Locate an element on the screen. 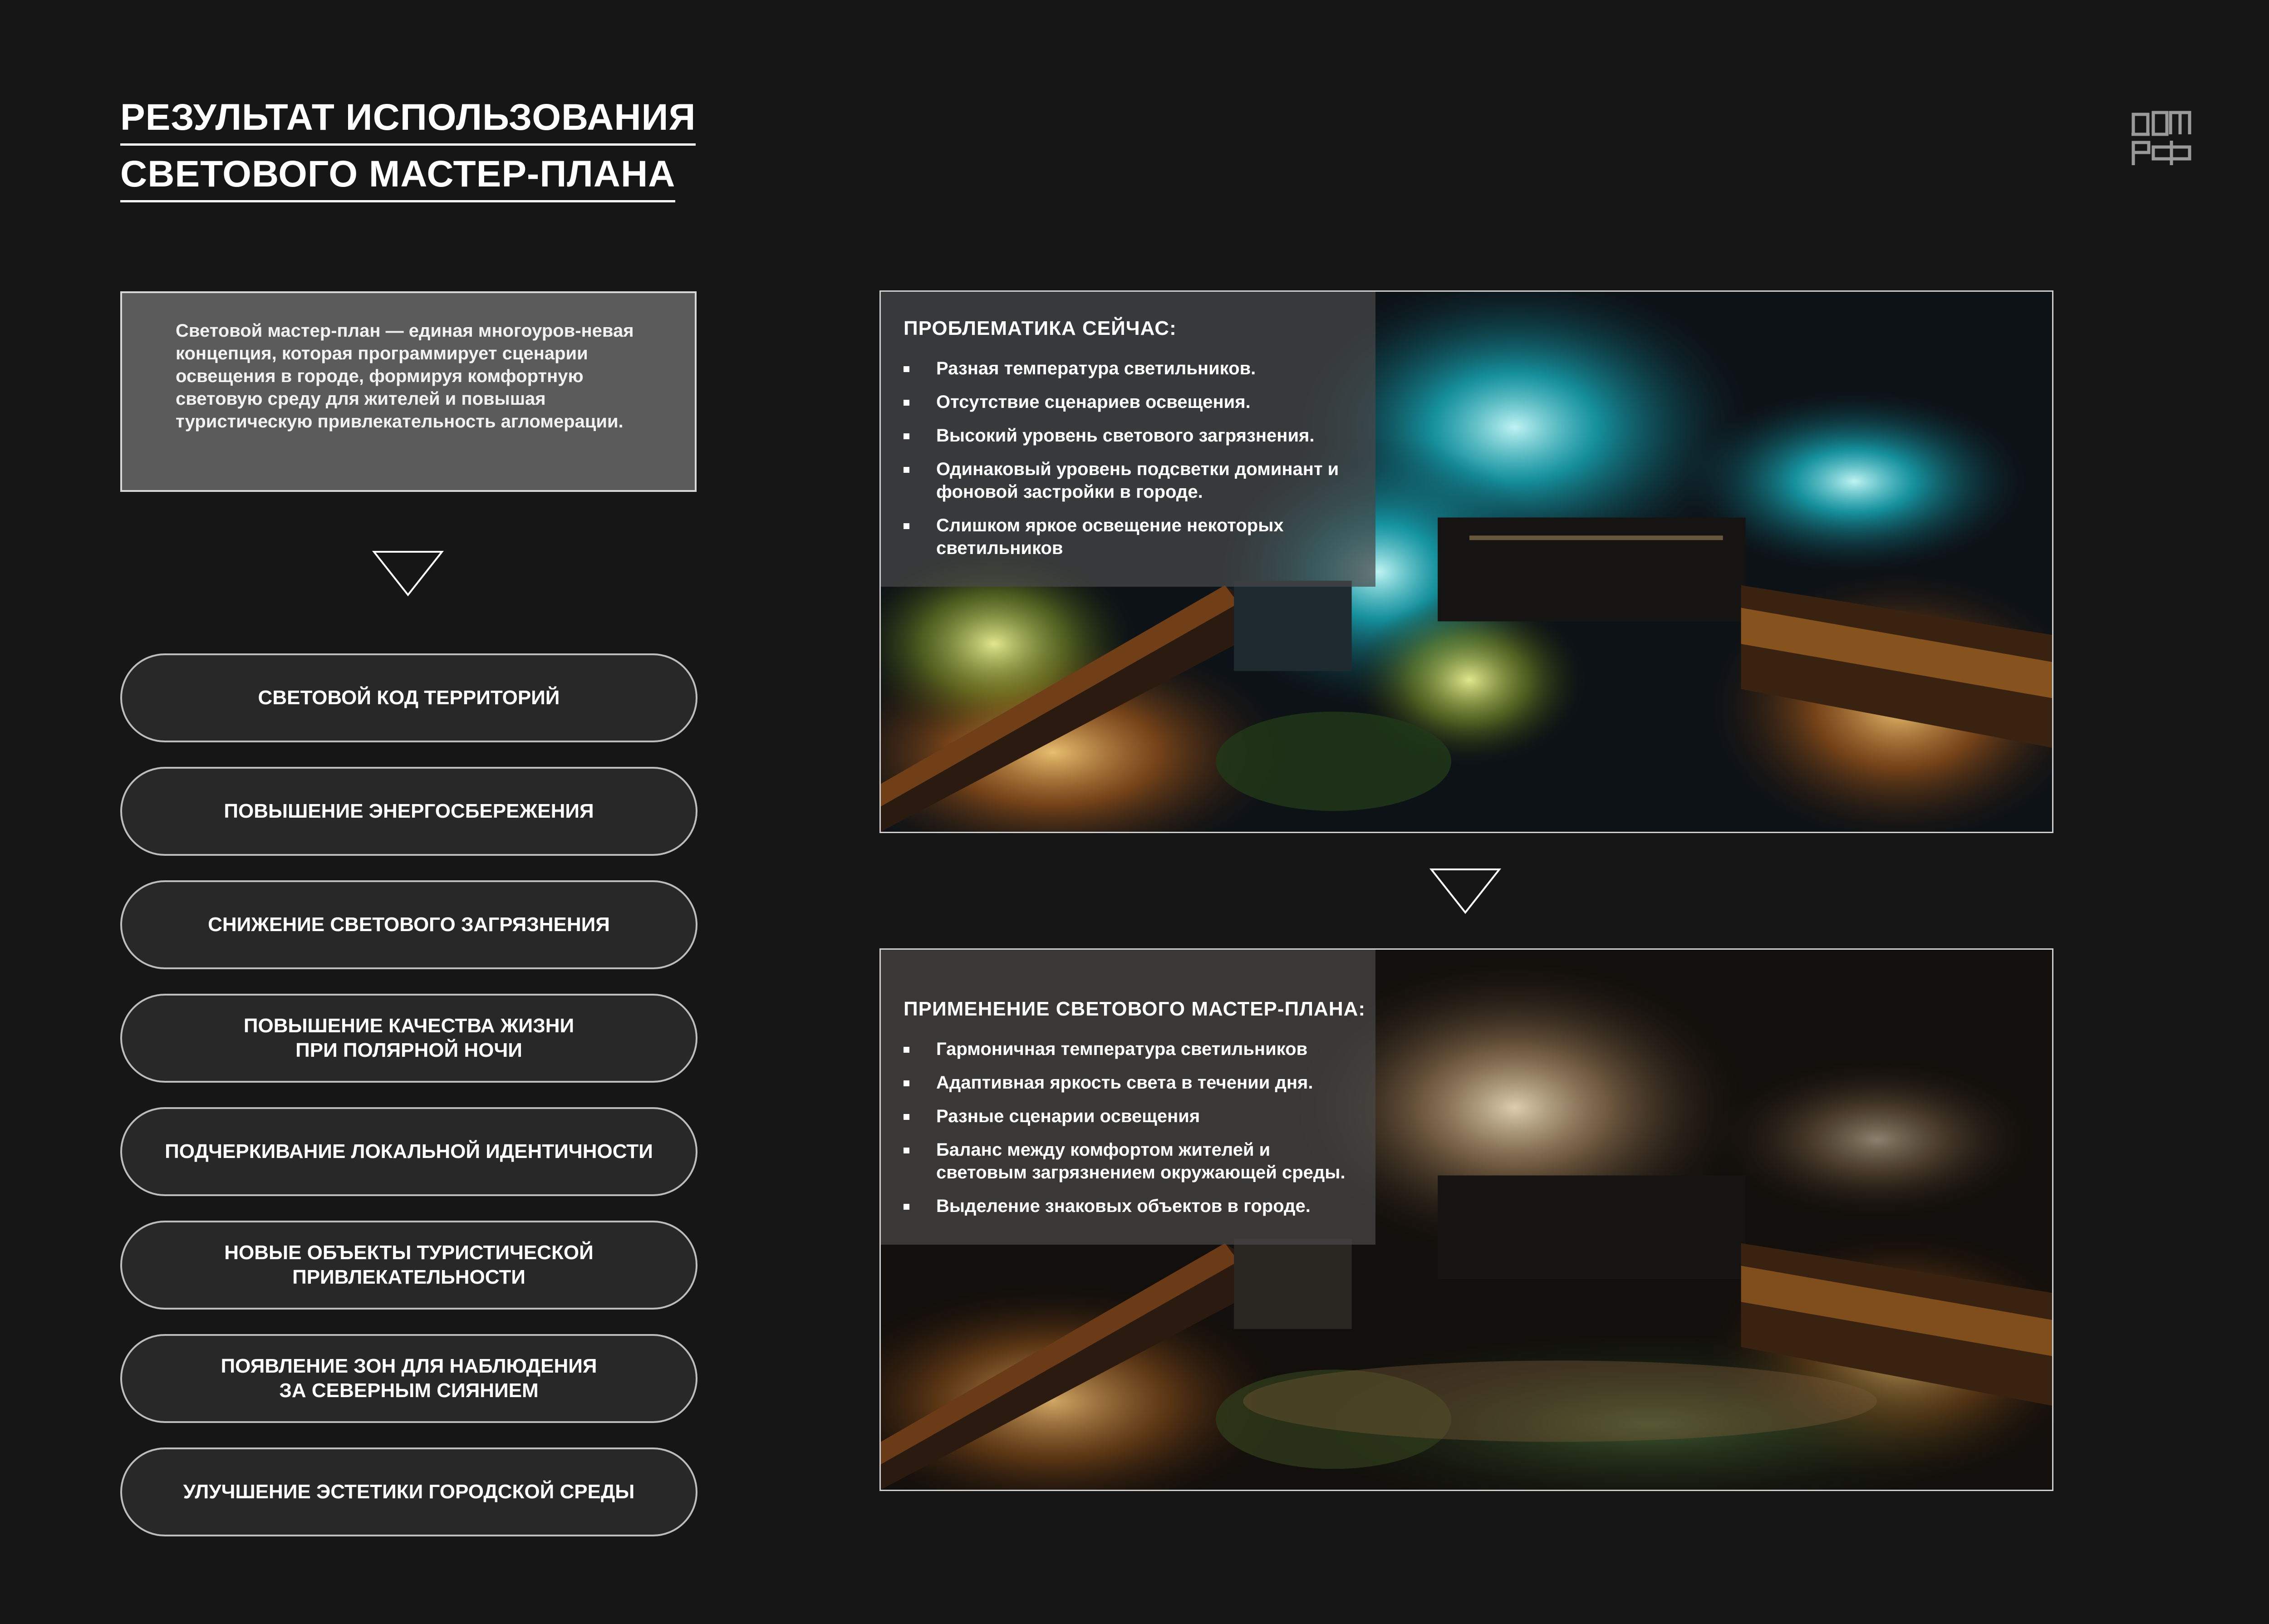 This screenshot has width=2269, height=1624. dom-rf-logo-icon is located at coordinates (2161, 138).